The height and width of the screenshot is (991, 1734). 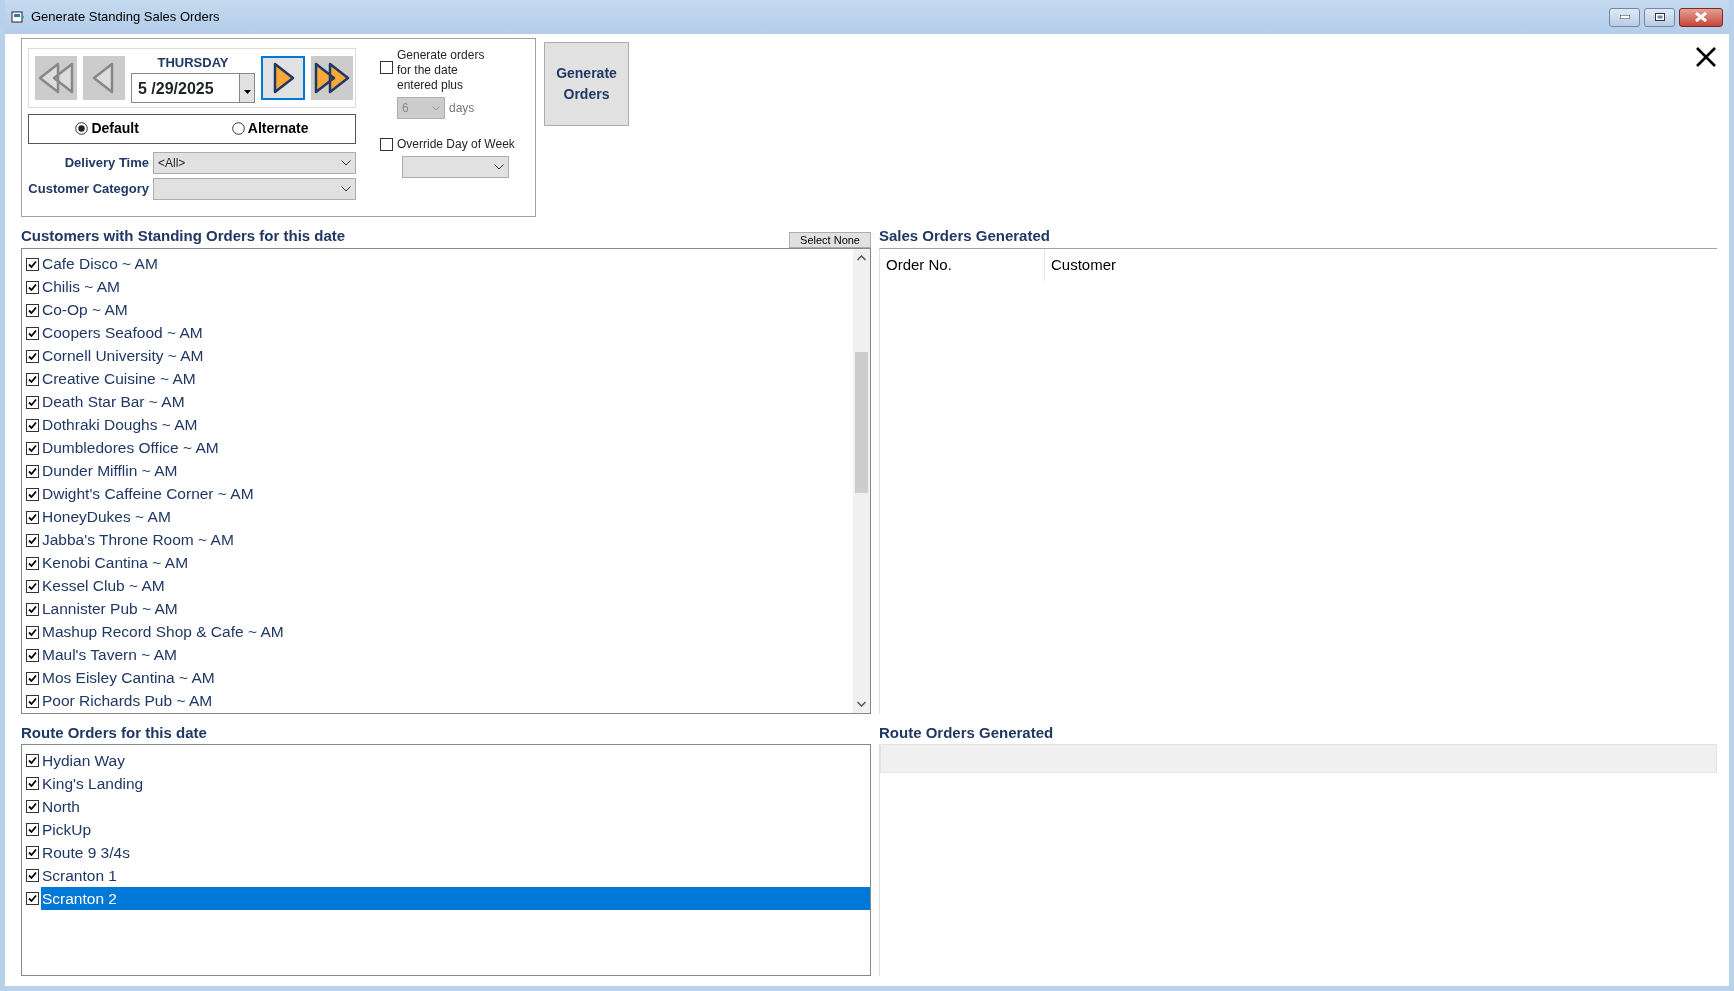 What do you see at coordinates (861, 422) in the screenshot?
I see `scrollbar-thumb` at bounding box center [861, 422].